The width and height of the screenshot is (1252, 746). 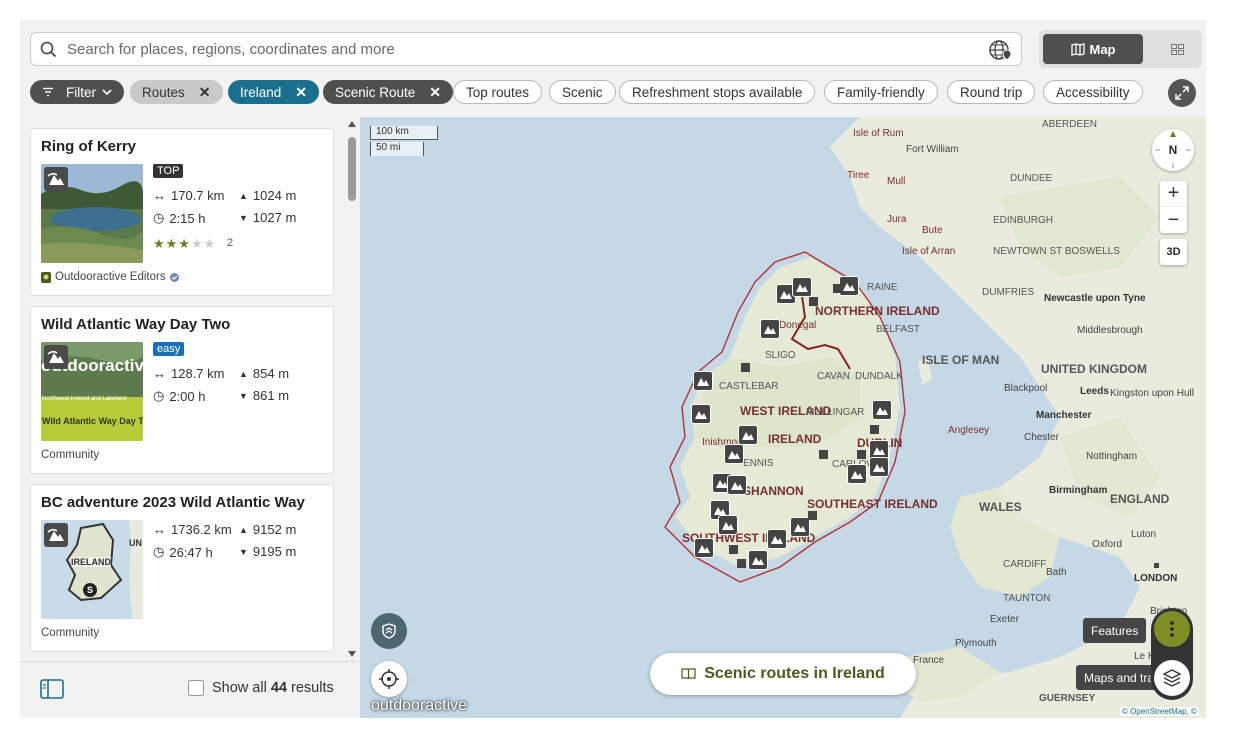 I want to click on map-view-button: Map, so click(x=1093, y=49).